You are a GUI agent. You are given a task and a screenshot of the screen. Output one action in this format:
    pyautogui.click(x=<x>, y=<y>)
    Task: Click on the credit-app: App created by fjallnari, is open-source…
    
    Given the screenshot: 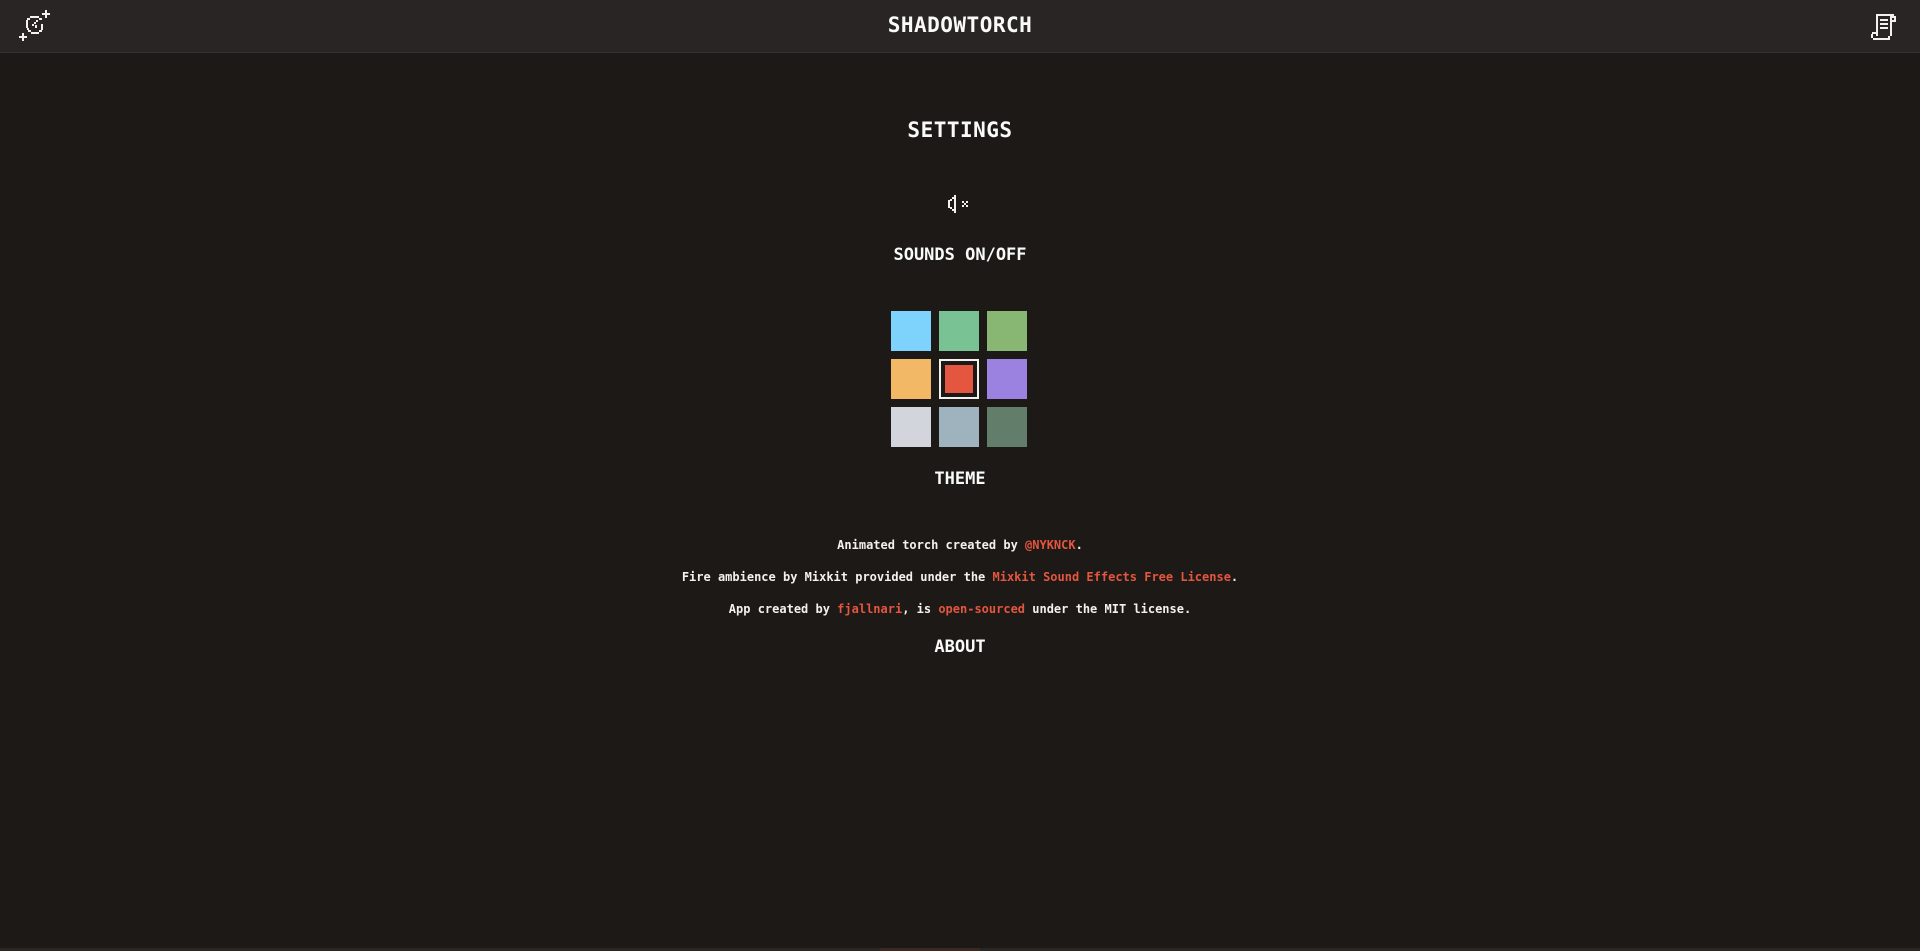 What is the action you would take?
    pyautogui.click(x=960, y=609)
    